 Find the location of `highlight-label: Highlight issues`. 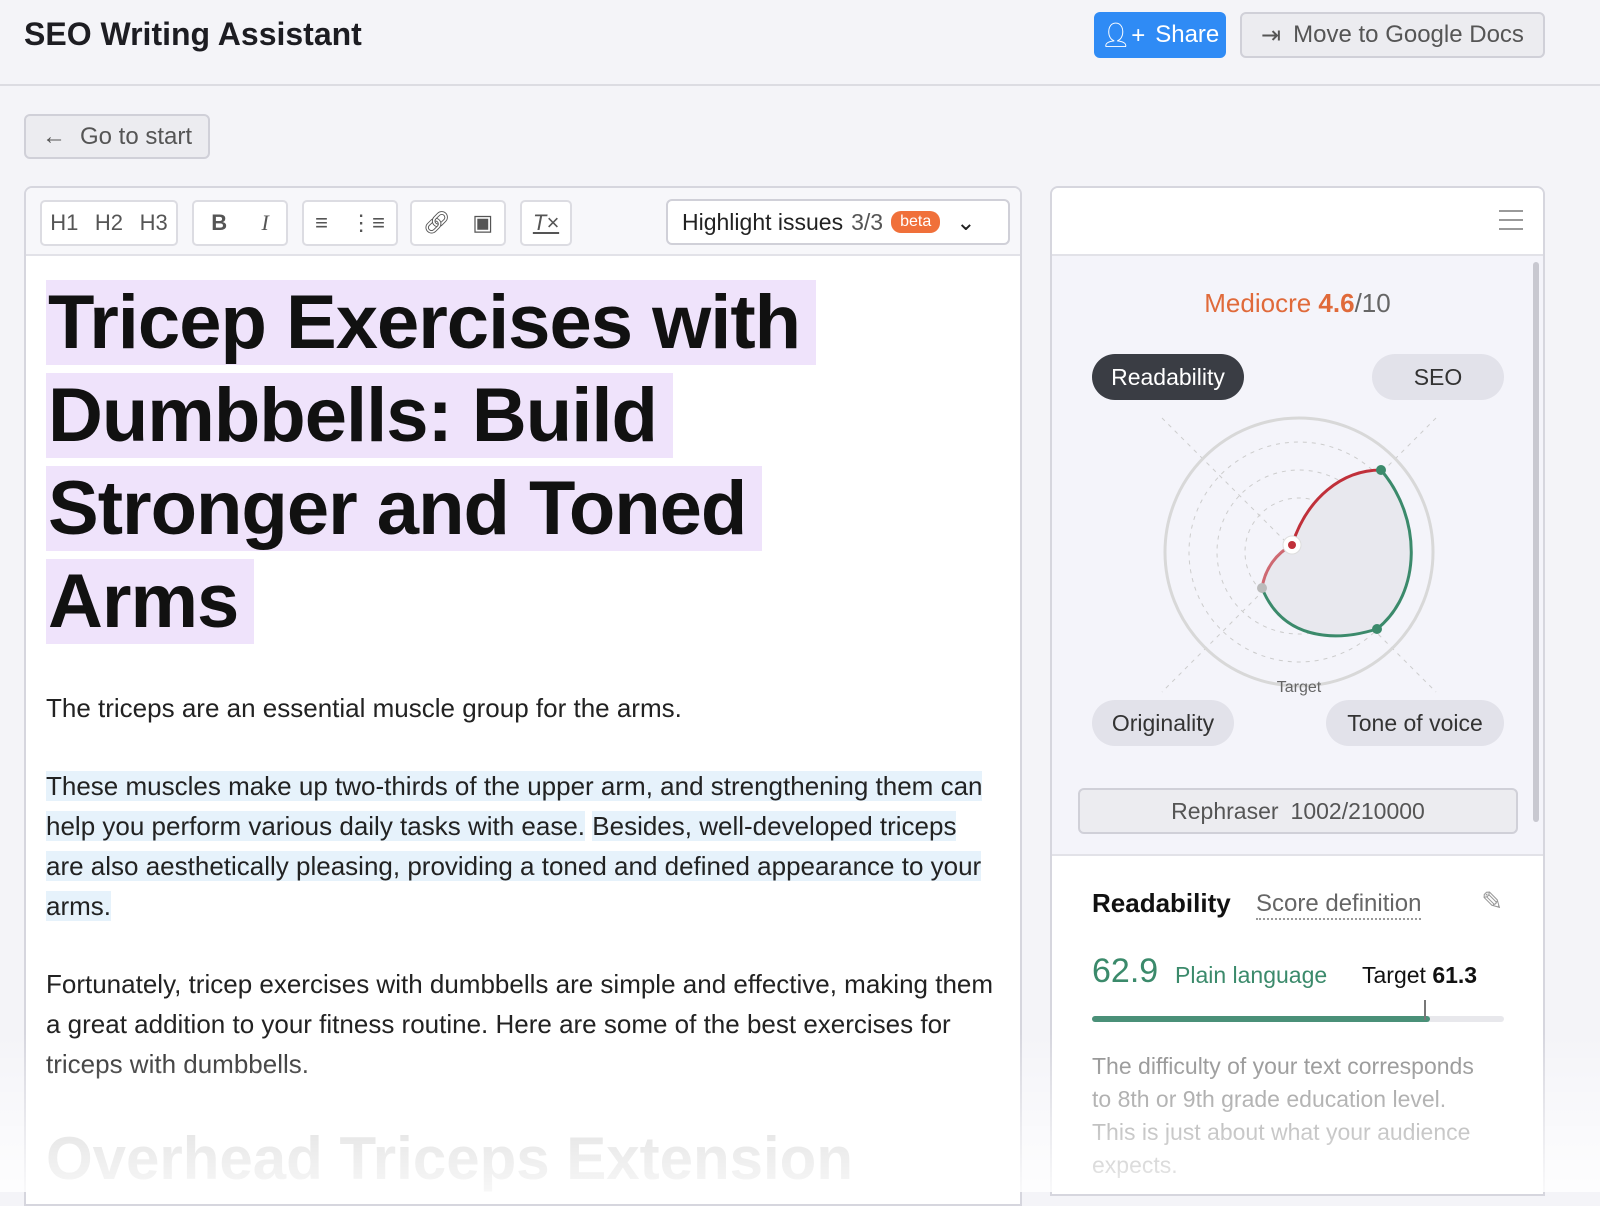

highlight-label: Highlight issues is located at coordinates (763, 221).